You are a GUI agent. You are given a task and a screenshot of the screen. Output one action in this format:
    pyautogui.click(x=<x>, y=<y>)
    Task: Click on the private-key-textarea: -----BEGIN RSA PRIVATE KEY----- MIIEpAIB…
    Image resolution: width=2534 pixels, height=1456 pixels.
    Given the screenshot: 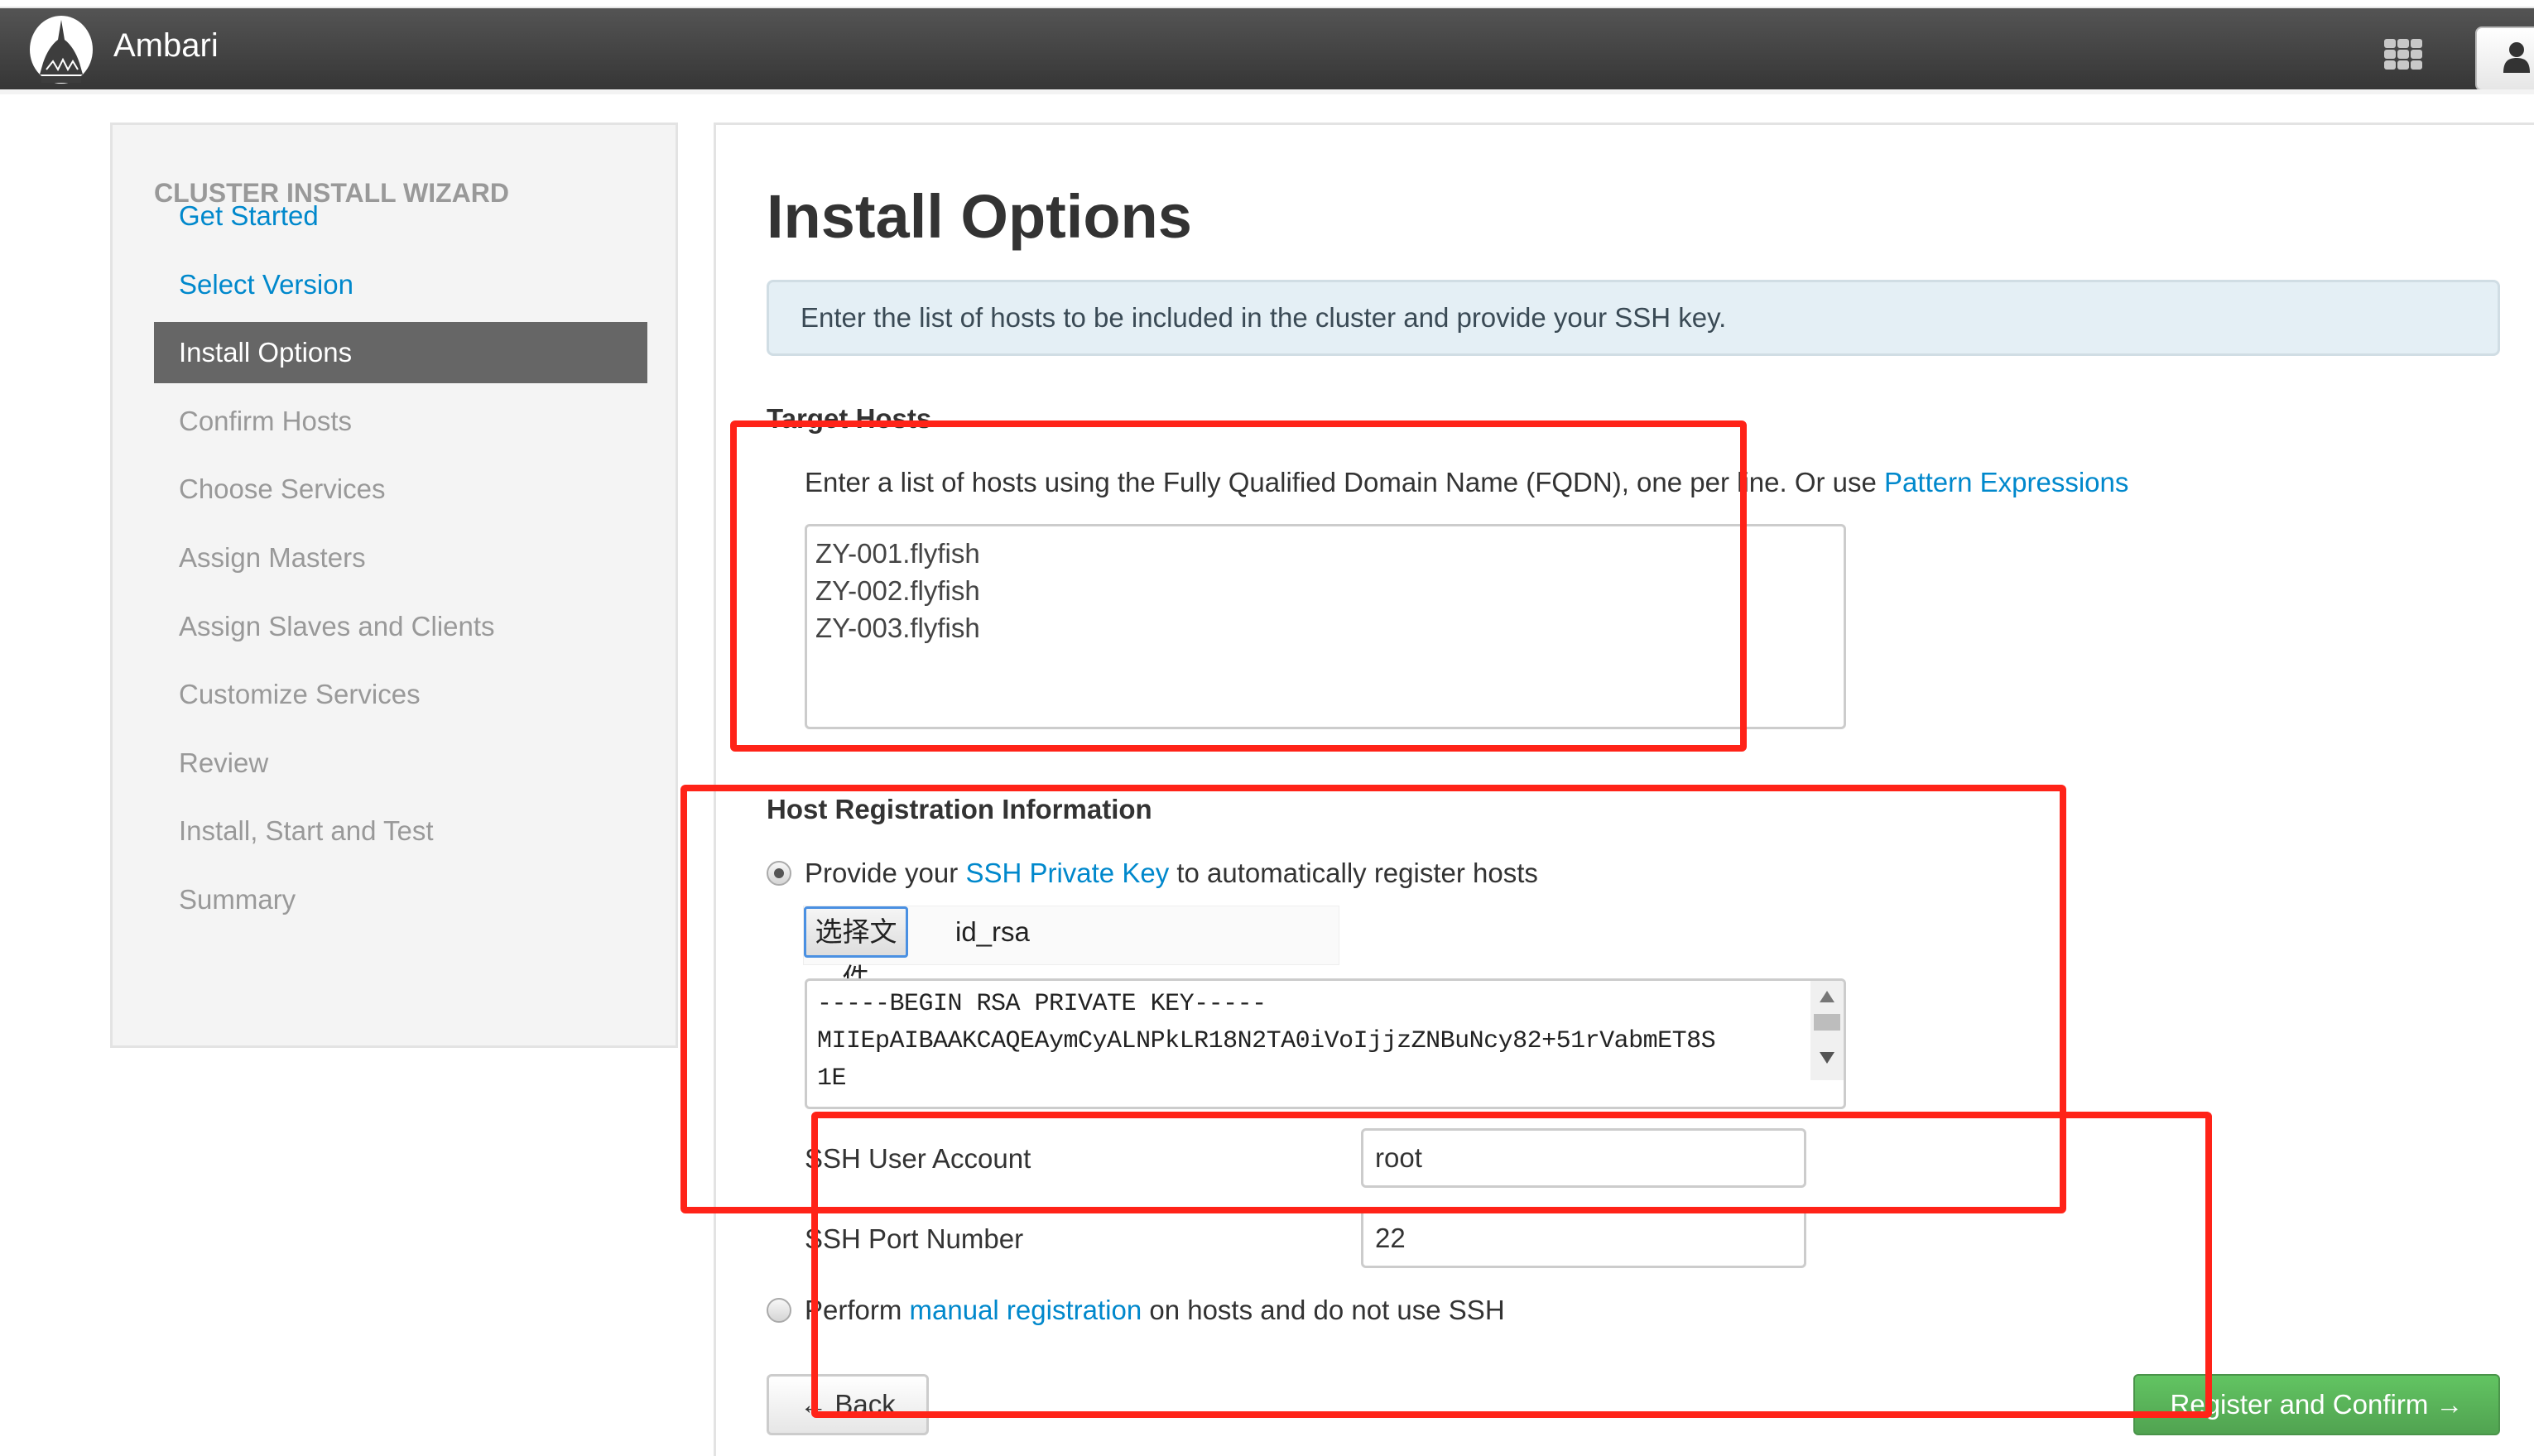 What is the action you would take?
    pyautogui.click(x=1325, y=1043)
    